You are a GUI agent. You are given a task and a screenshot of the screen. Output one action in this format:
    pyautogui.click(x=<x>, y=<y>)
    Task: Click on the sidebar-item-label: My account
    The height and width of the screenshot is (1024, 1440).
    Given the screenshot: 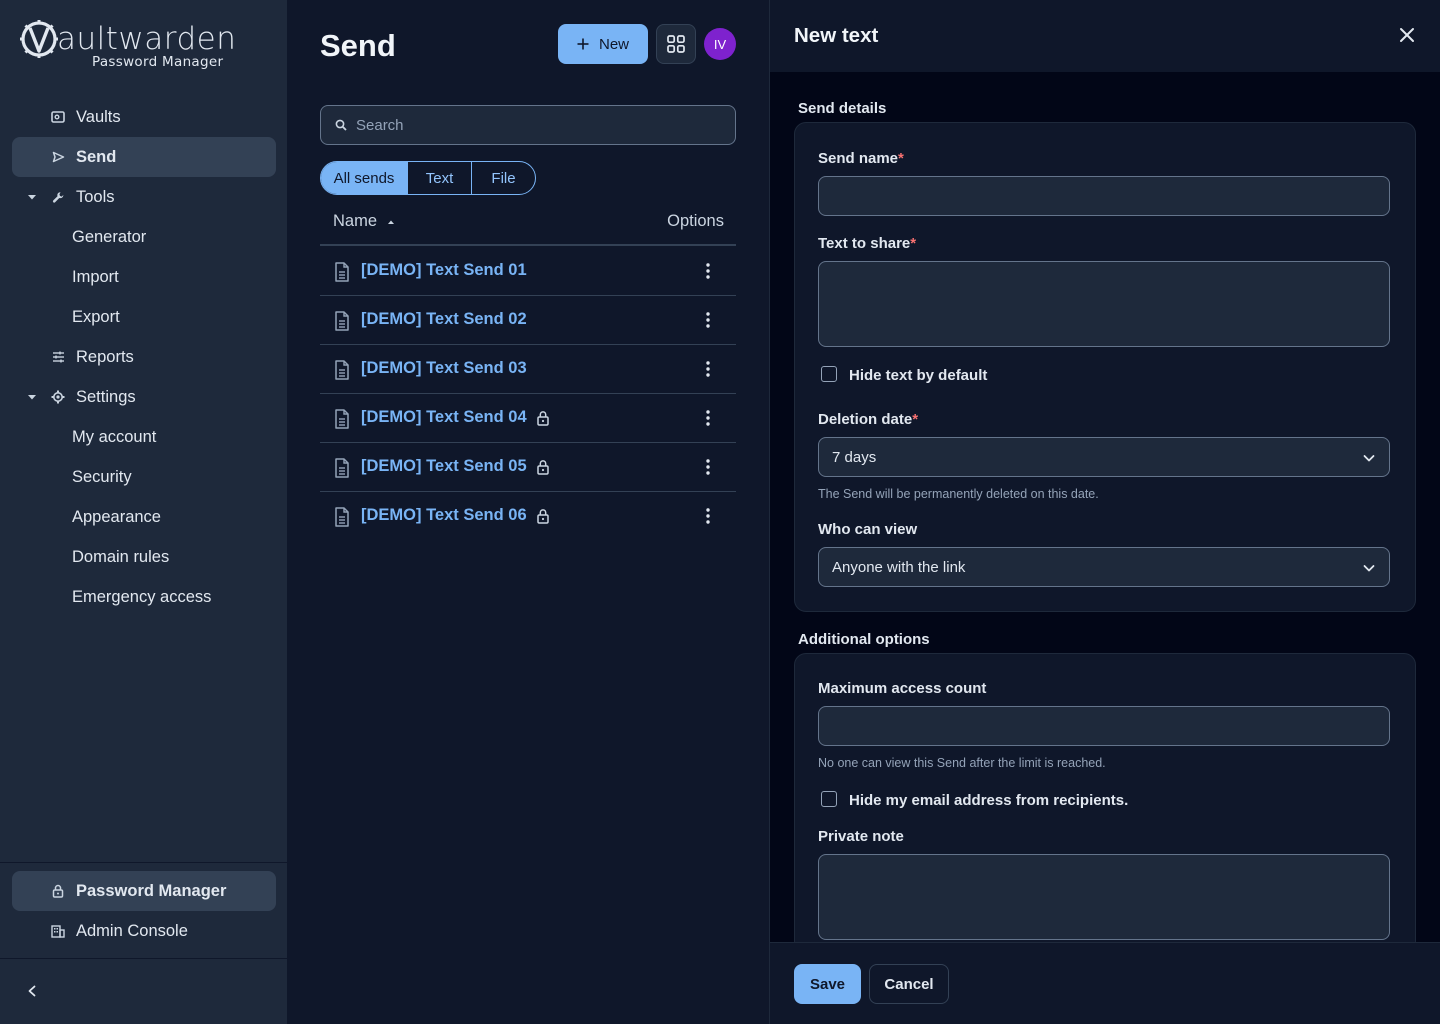 What is the action you would take?
    pyautogui.click(x=114, y=436)
    